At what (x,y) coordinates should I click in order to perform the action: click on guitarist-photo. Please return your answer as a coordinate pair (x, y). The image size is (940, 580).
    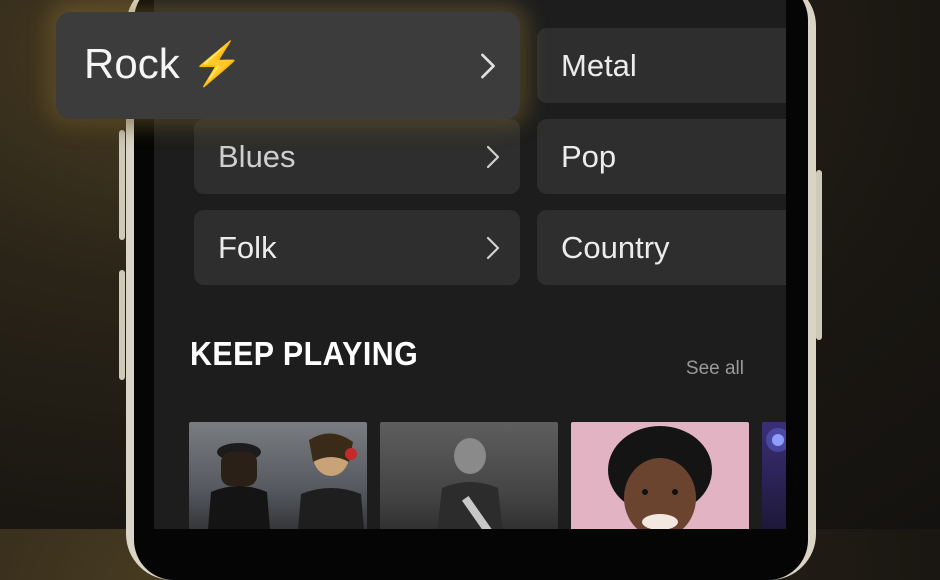
    Looking at the image, I should click on (470, 483).